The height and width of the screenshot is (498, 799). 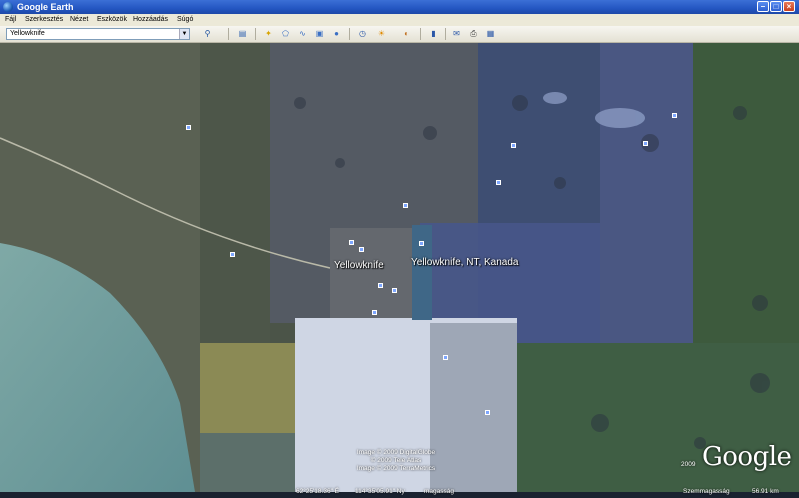 What do you see at coordinates (302, 34) in the screenshot?
I see `path-icon: ∿` at bounding box center [302, 34].